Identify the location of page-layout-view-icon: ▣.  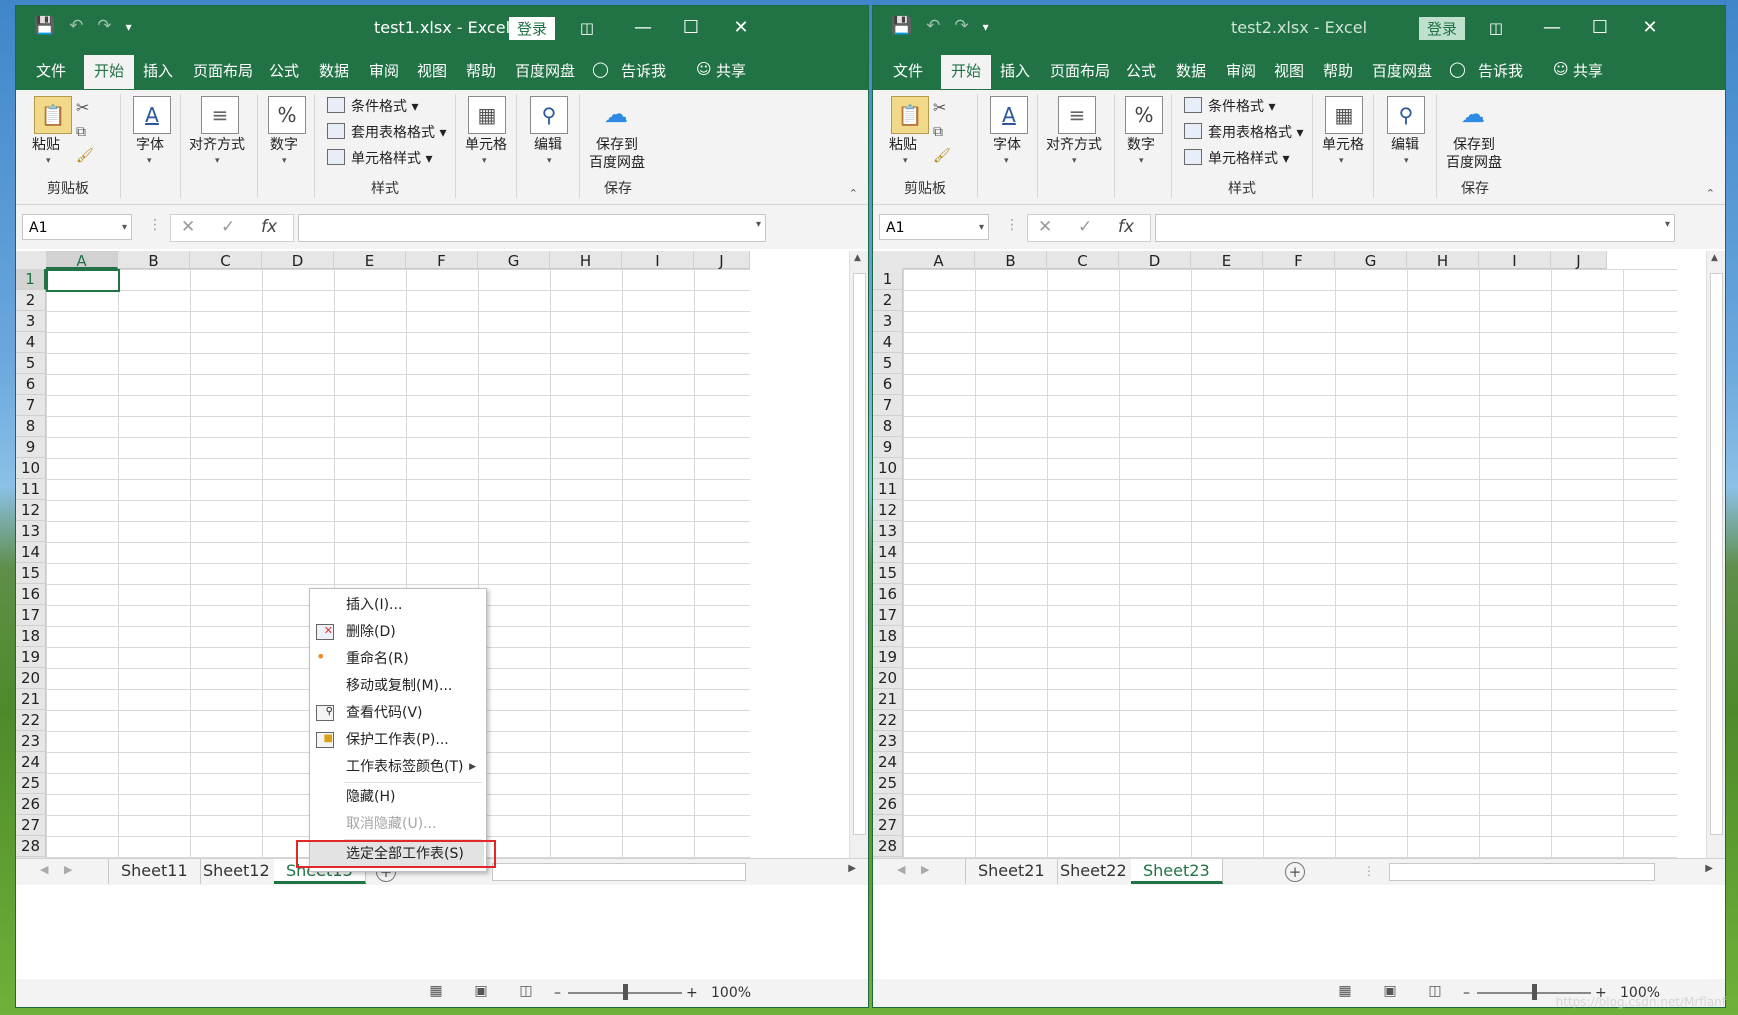
(481, 992).